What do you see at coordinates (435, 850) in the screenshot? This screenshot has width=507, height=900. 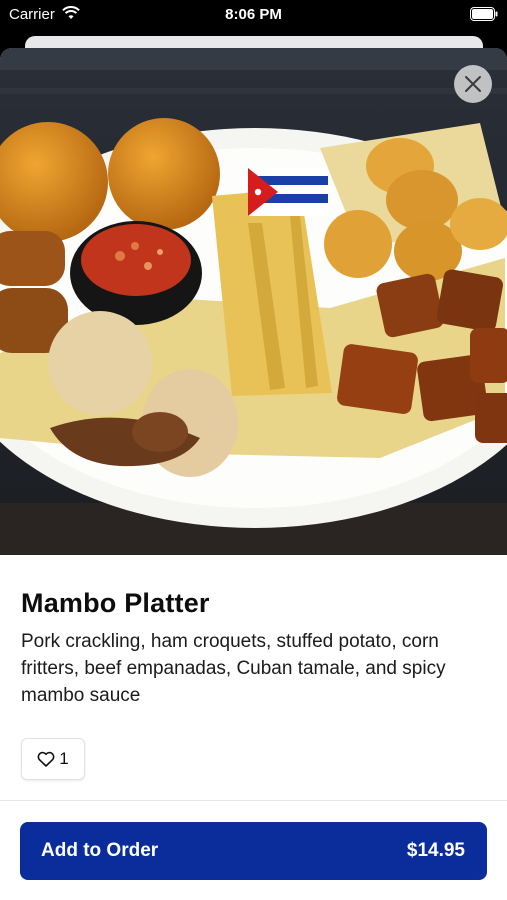 I see `price-label: $14.95` at bounding box center [435, 850].